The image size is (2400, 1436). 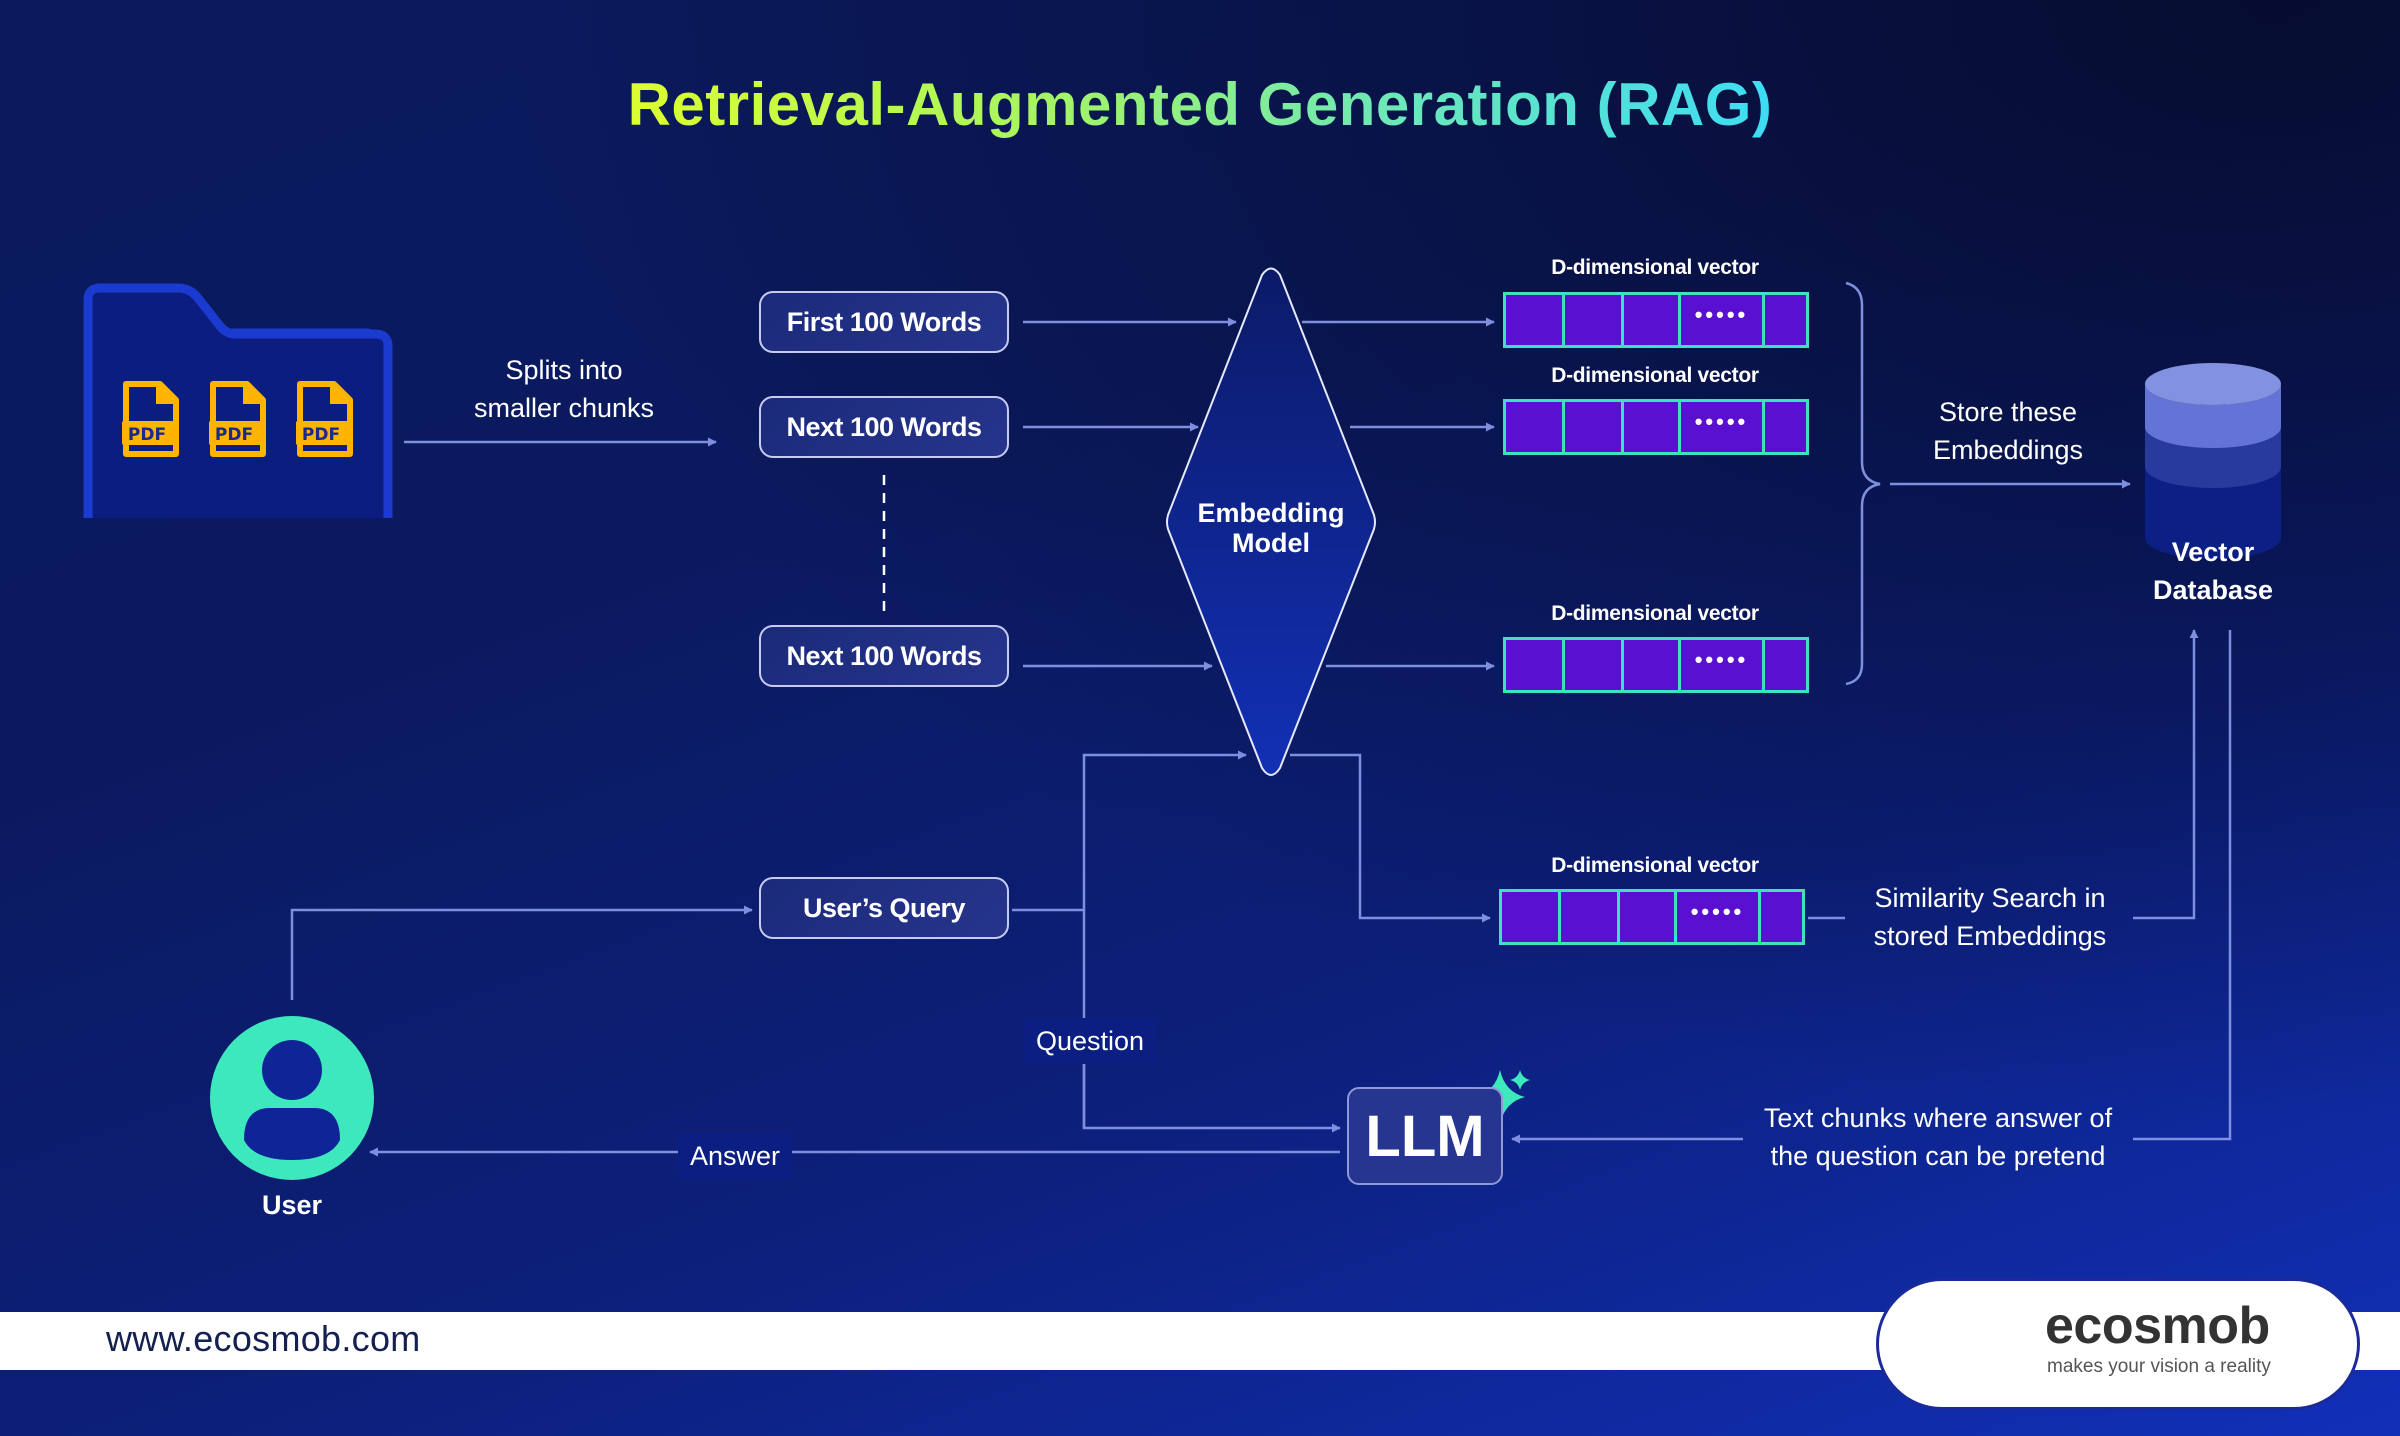 I want to click on query-label: User’s Query, so click(x=884, y=907).